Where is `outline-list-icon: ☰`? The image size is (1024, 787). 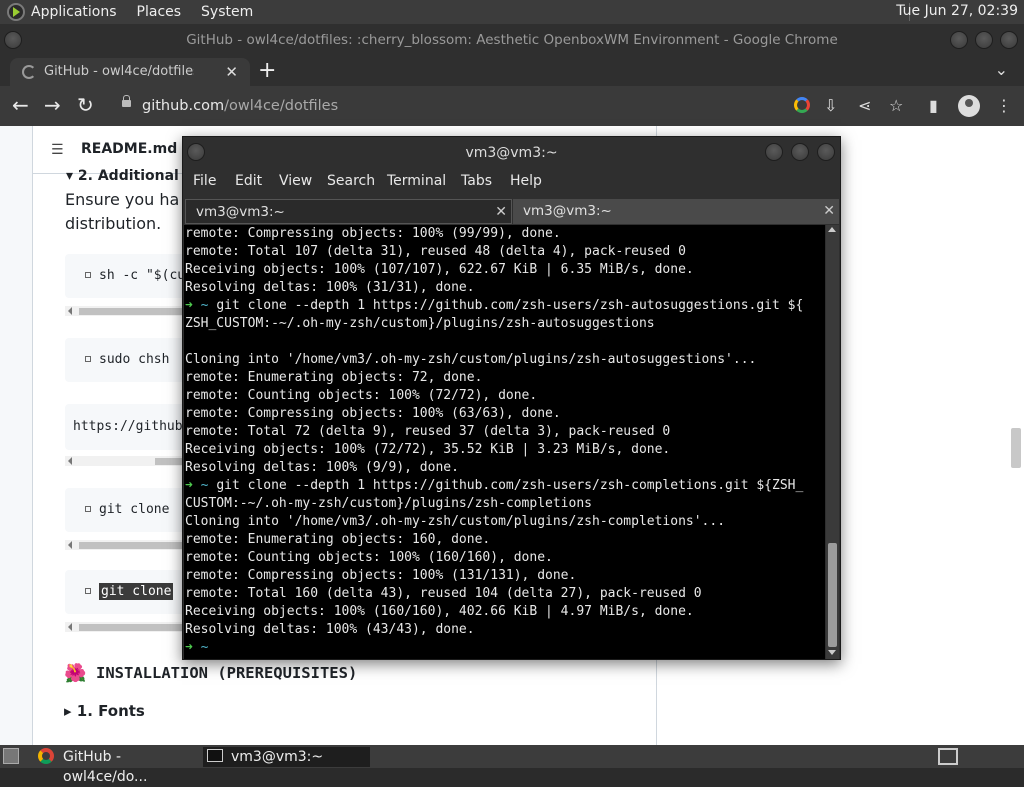
outline-list-icon: ☰ is located at coordinates (58, 150).